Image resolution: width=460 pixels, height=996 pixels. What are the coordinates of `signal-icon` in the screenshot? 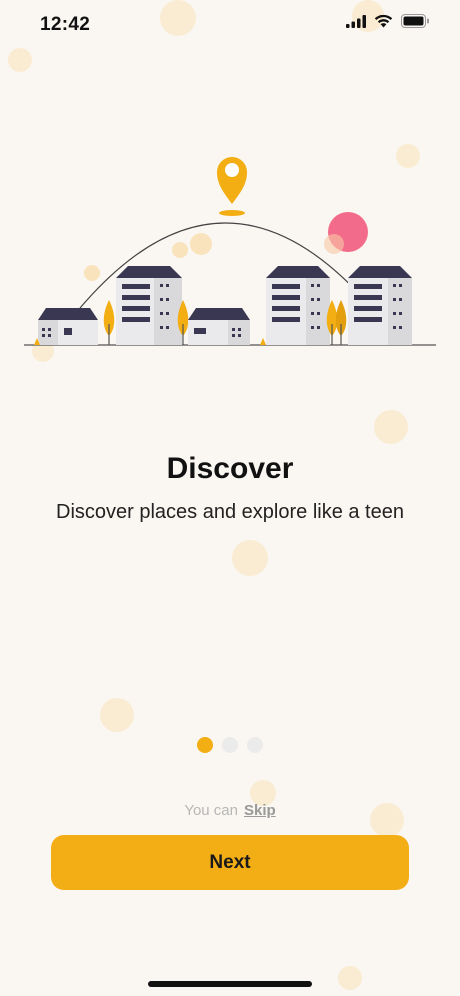 It's located at (356, 21).